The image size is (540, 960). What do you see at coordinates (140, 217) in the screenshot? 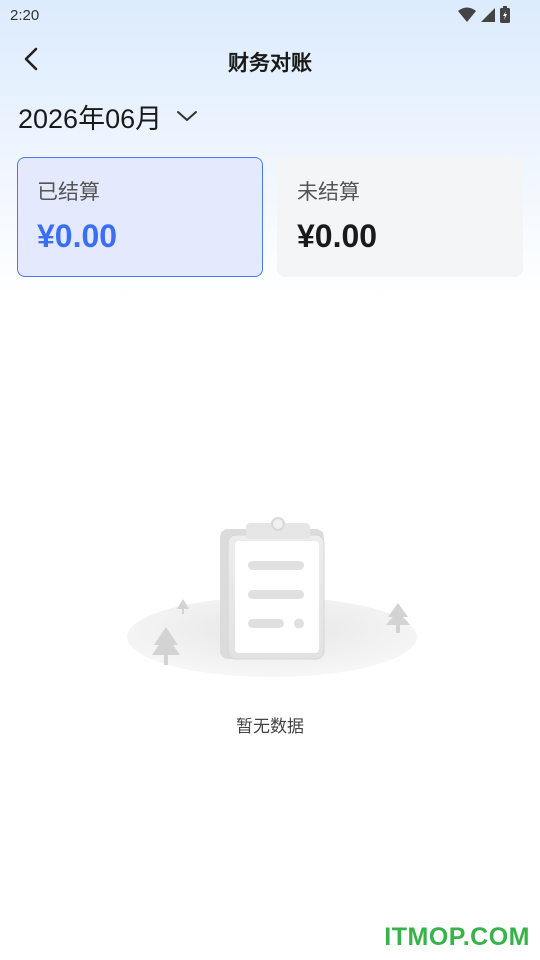
I see `settled-card: 已结算 ¥0.00` at bounding box center [140, 217].